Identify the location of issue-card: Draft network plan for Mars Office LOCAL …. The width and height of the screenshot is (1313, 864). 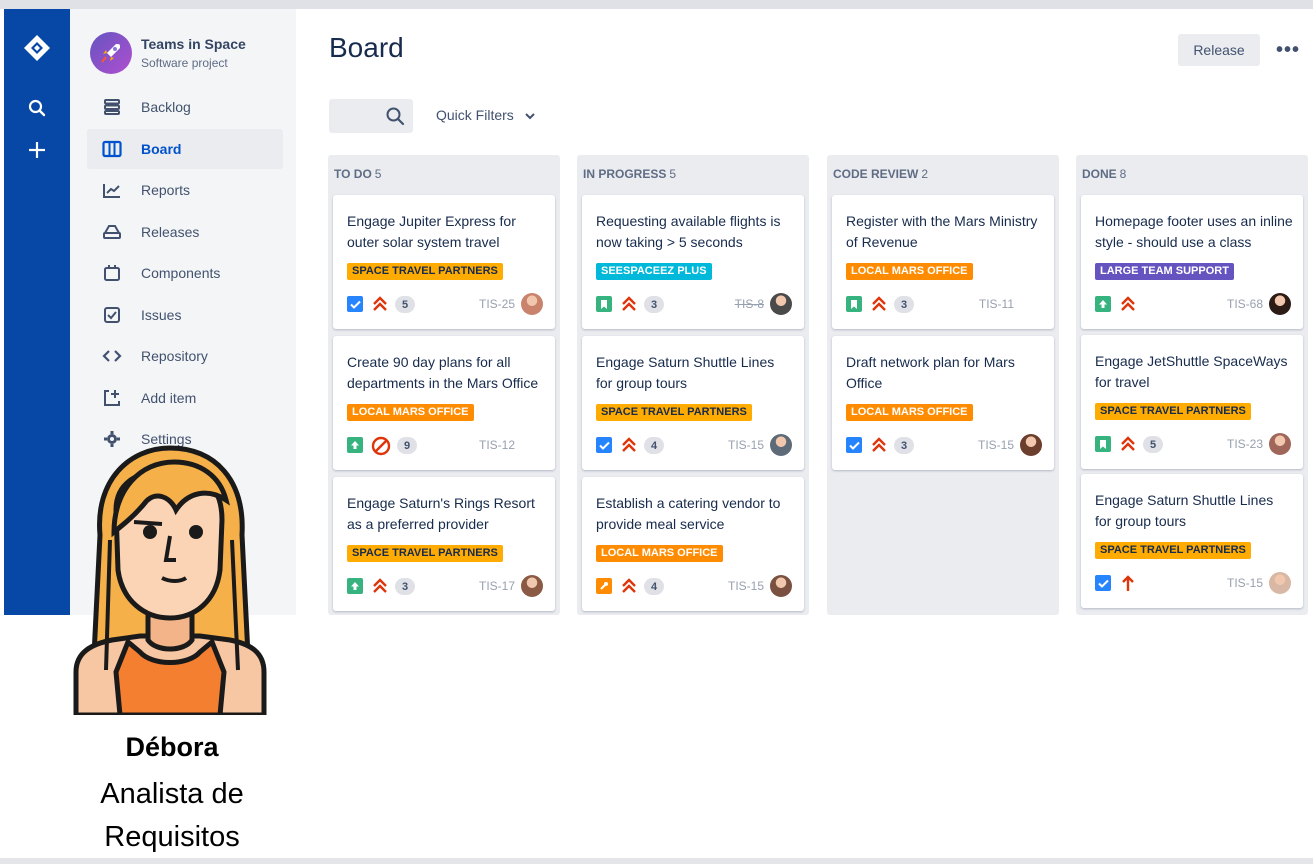
(943, 403).